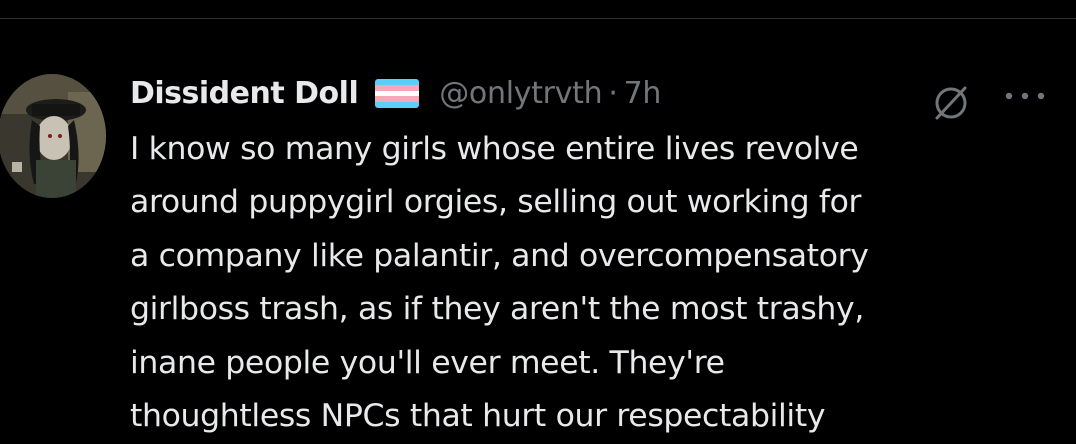 The width and height of the screenshot is (1076, 444). I want to click on avatar-icon, so click(53, 136).